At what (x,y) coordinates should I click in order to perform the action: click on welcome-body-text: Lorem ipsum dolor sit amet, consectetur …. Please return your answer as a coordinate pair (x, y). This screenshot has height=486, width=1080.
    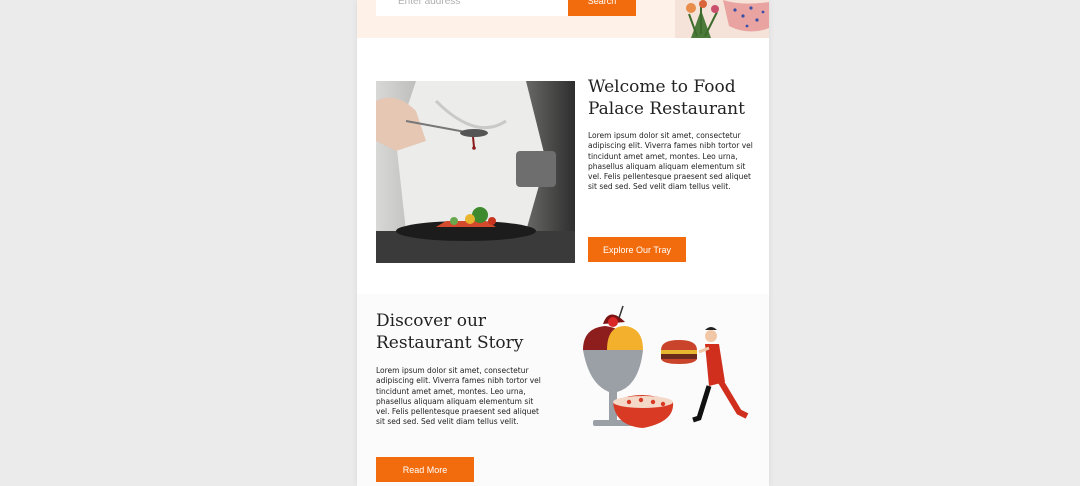
    Looking at the image, I should click on (670, 161).